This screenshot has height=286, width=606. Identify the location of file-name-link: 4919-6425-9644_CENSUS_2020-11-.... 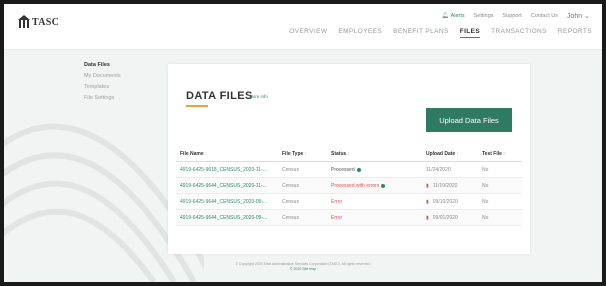
(223, 186).